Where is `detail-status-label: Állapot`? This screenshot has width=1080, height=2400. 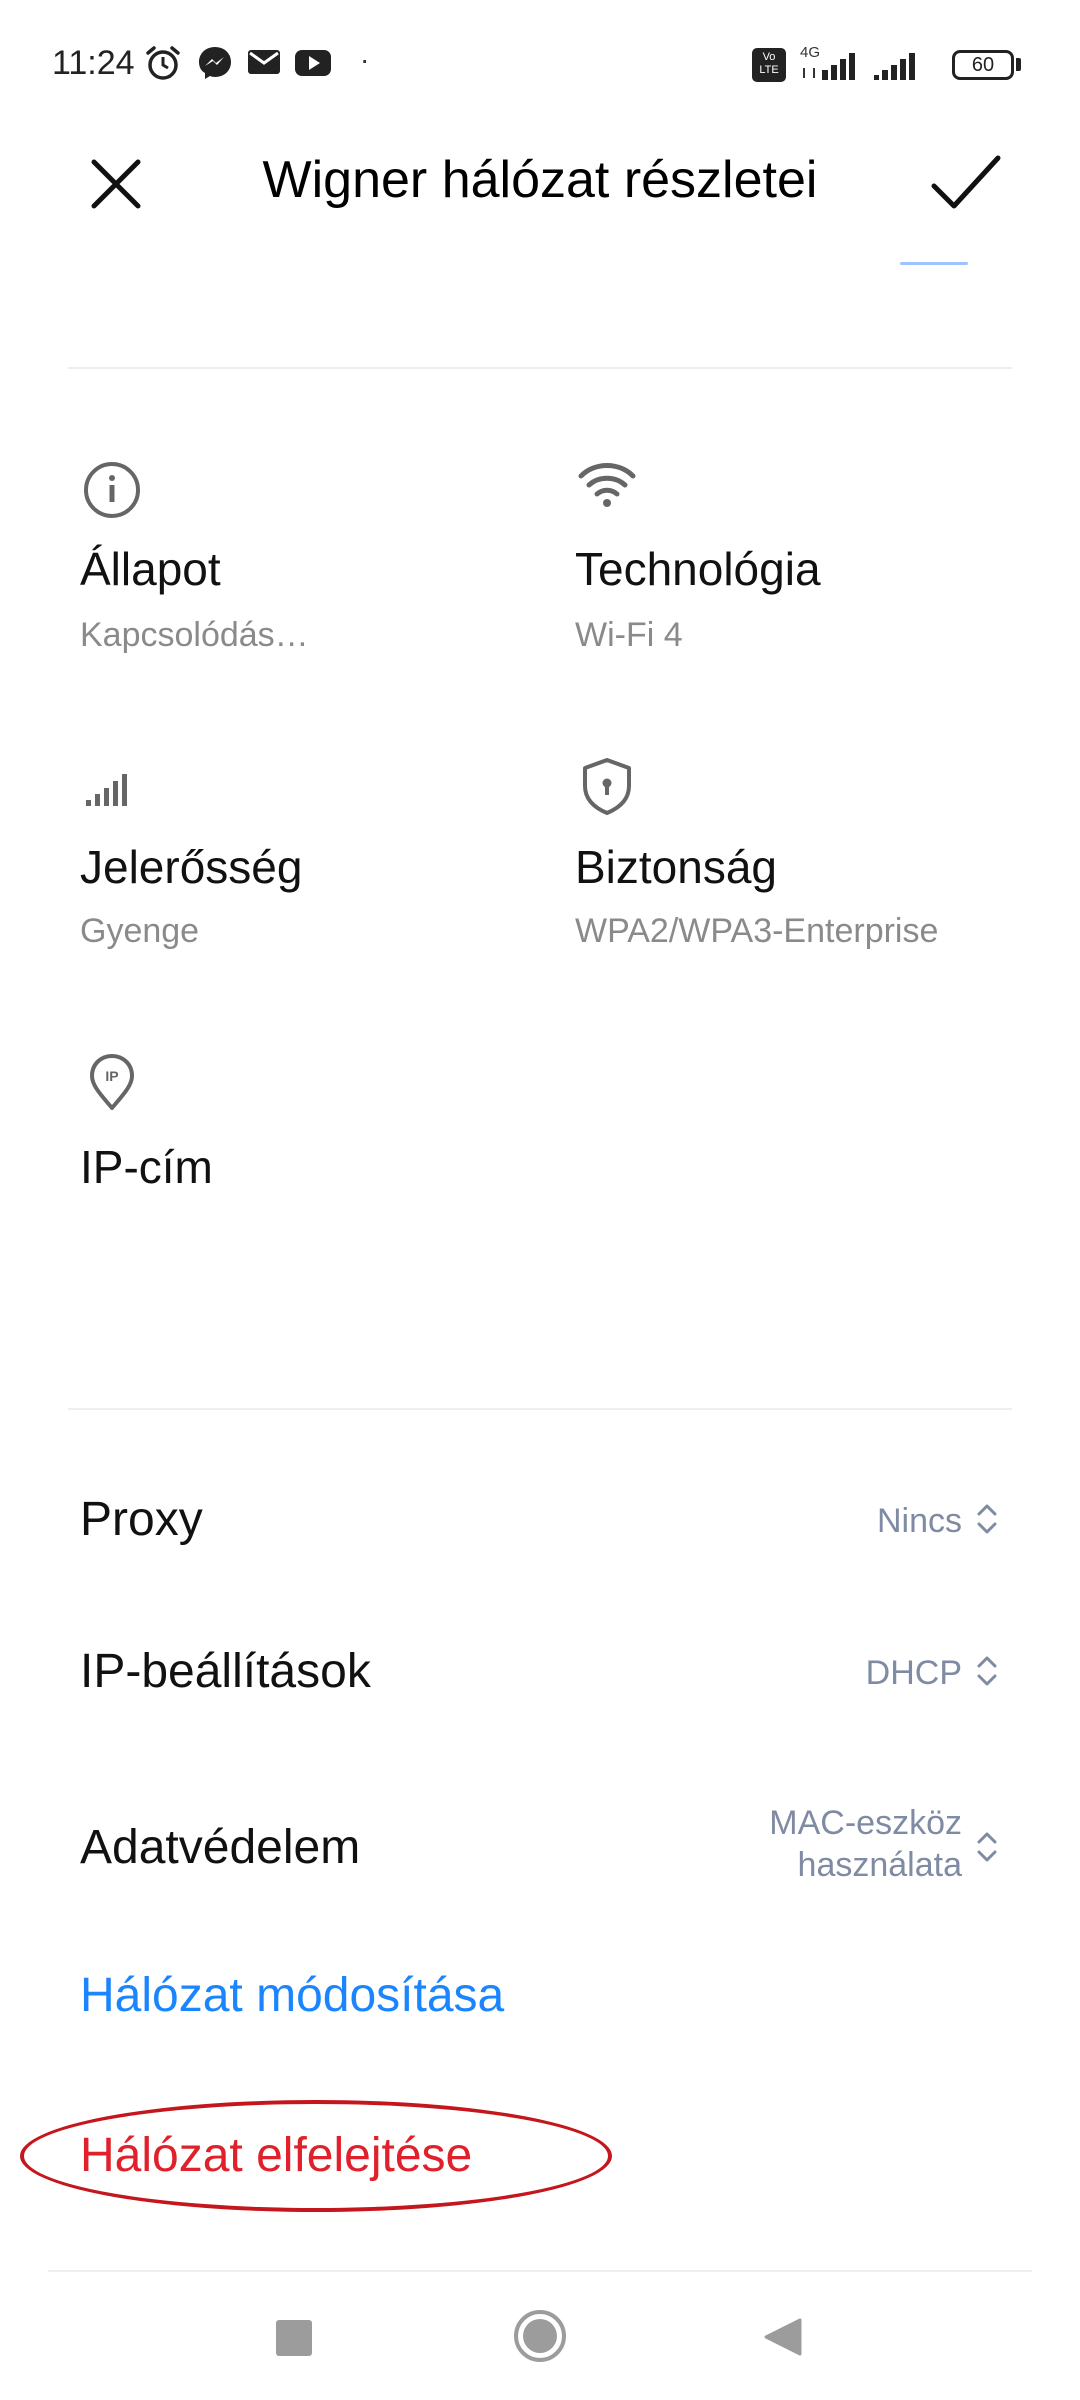
detail-status-label: Állapot is located at coordinates (150, 569).